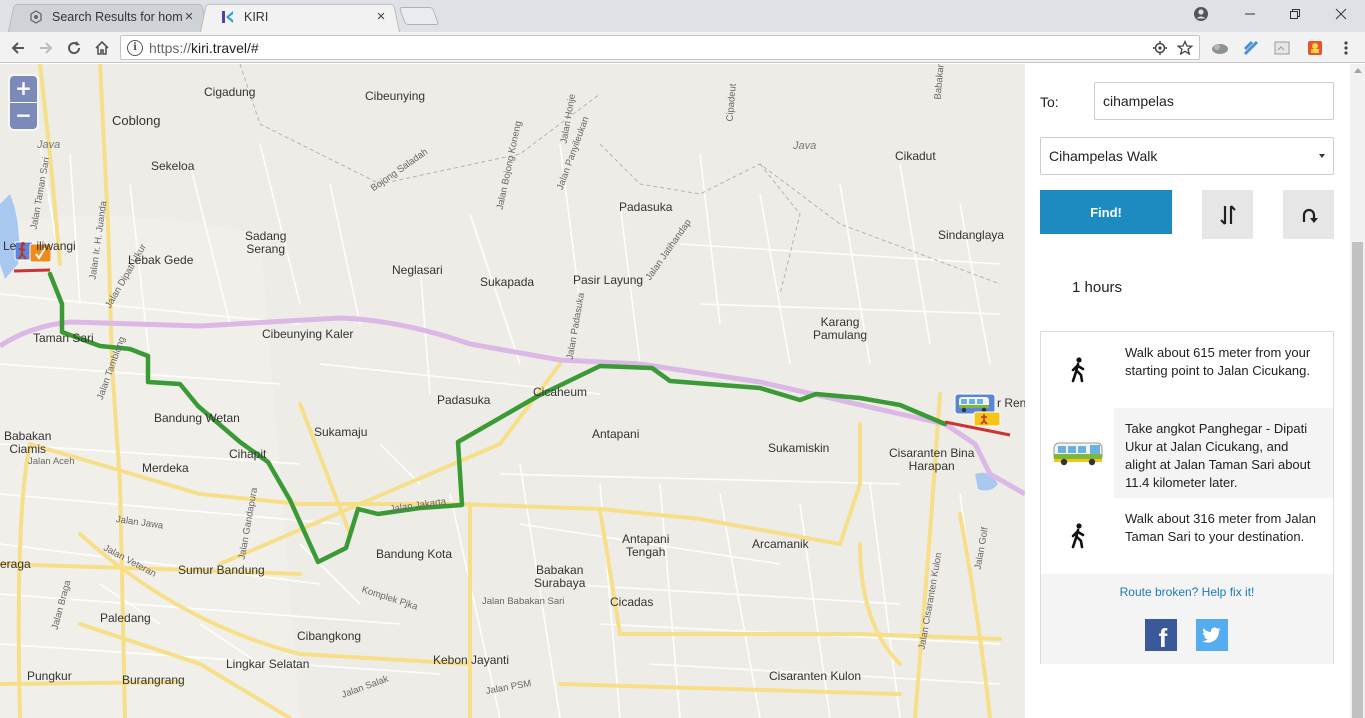 The image size is (1365, 718). Describe the element at coordinates (46, 48) in the screenshot. I see `forward-arrow-icon` at that location.